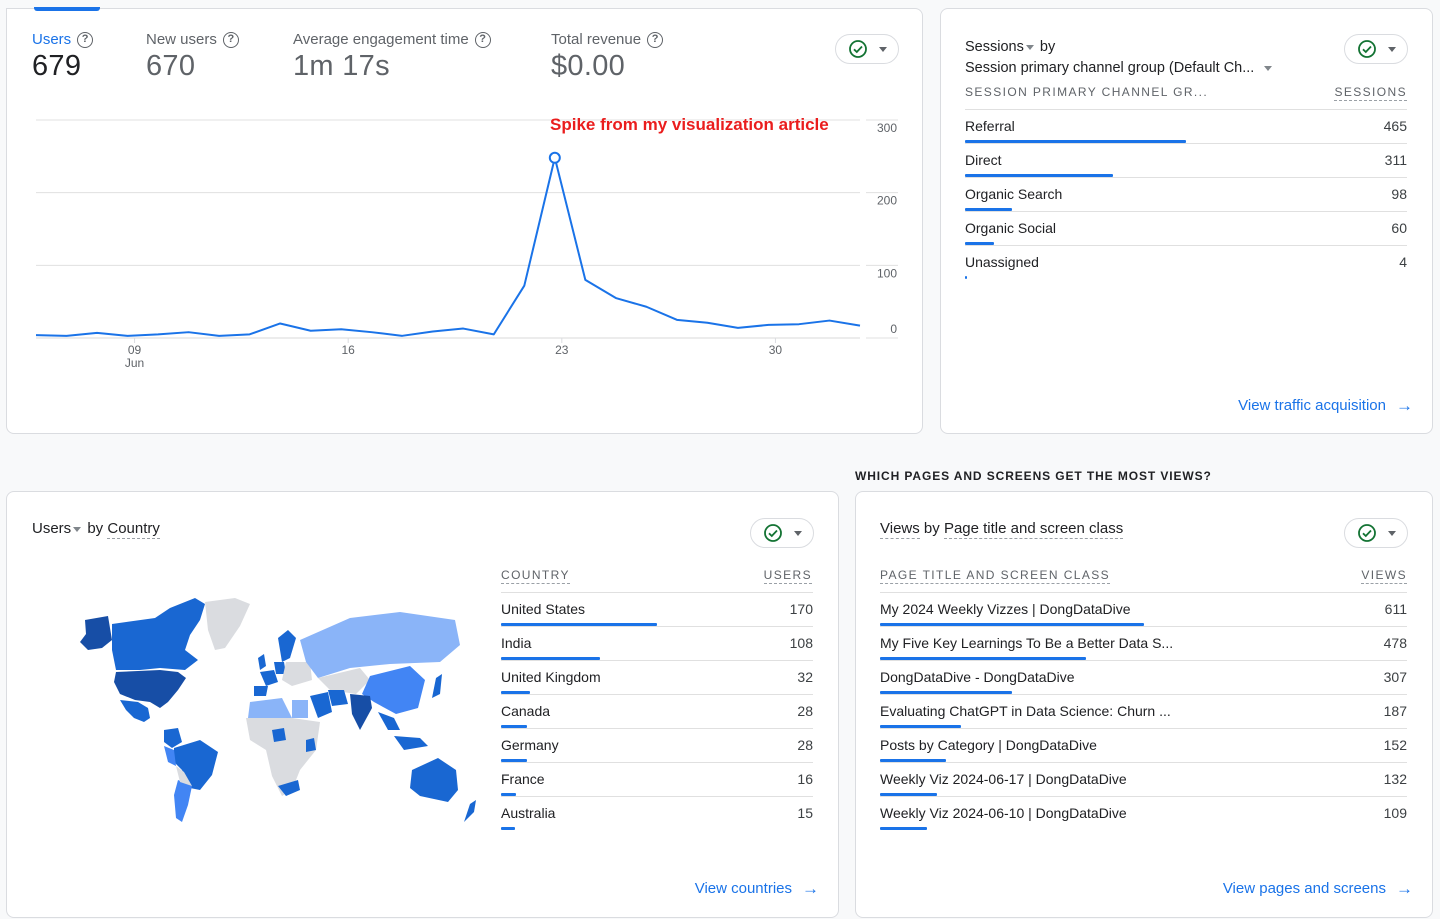 The height and width of the screenshot is (919, 1440). What do you see at coordinates (262, 662) in the screenshot?
I see `map-region-uk` at bounding box center [262, 662].